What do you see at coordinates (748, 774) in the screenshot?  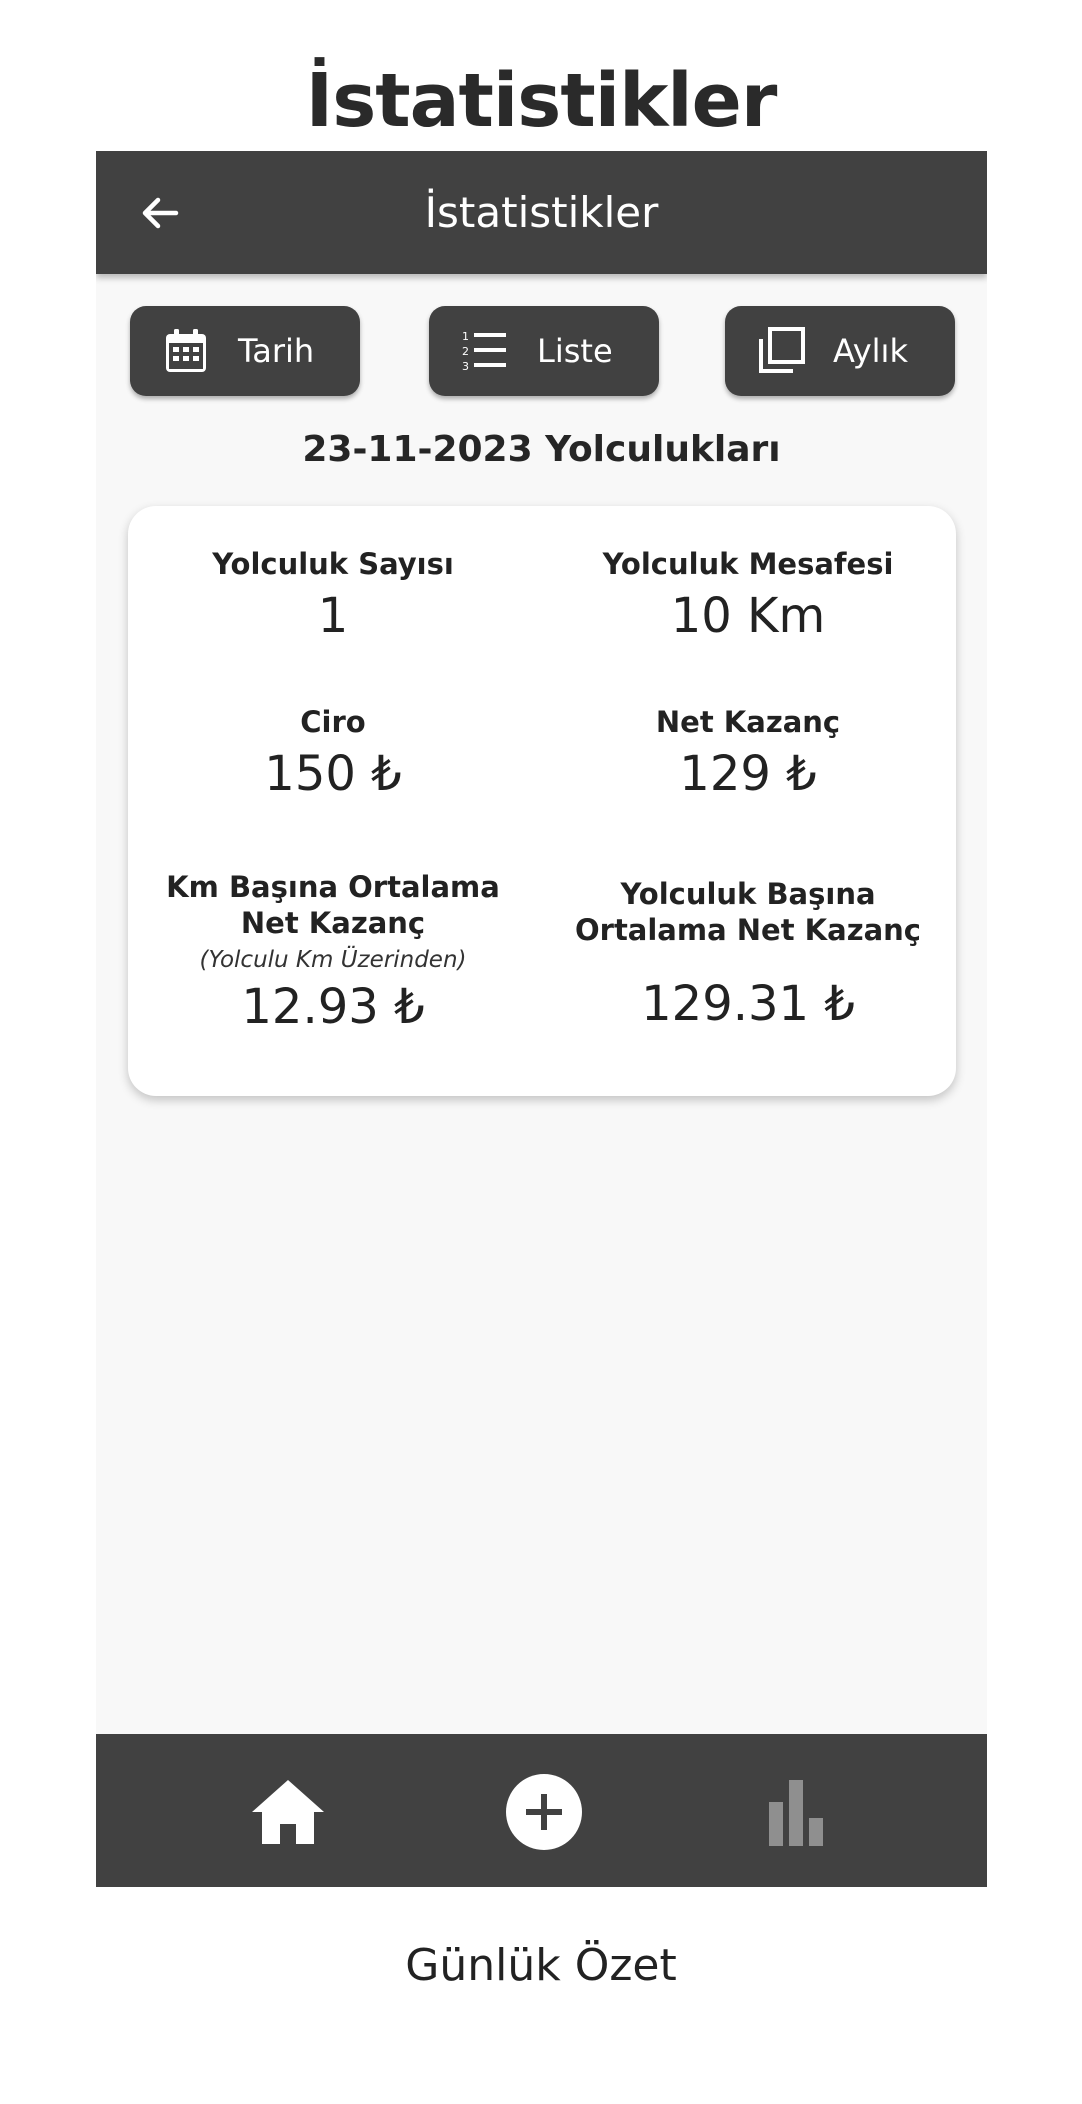 I see `stat-value: 129 ₺` at bounding box center [748, 774].